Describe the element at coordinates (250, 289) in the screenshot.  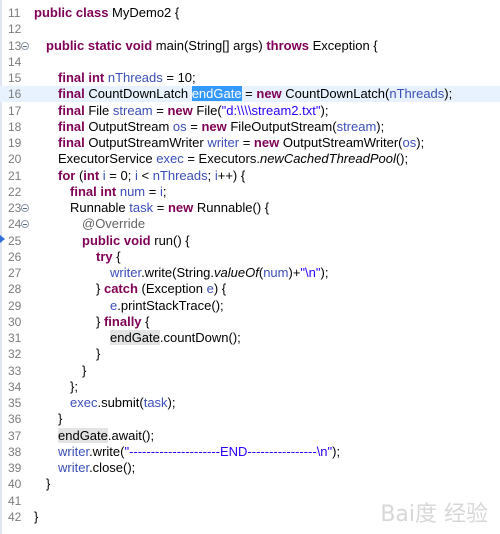
I see `code-line: 28 } catch (Exception e) {` at that location.